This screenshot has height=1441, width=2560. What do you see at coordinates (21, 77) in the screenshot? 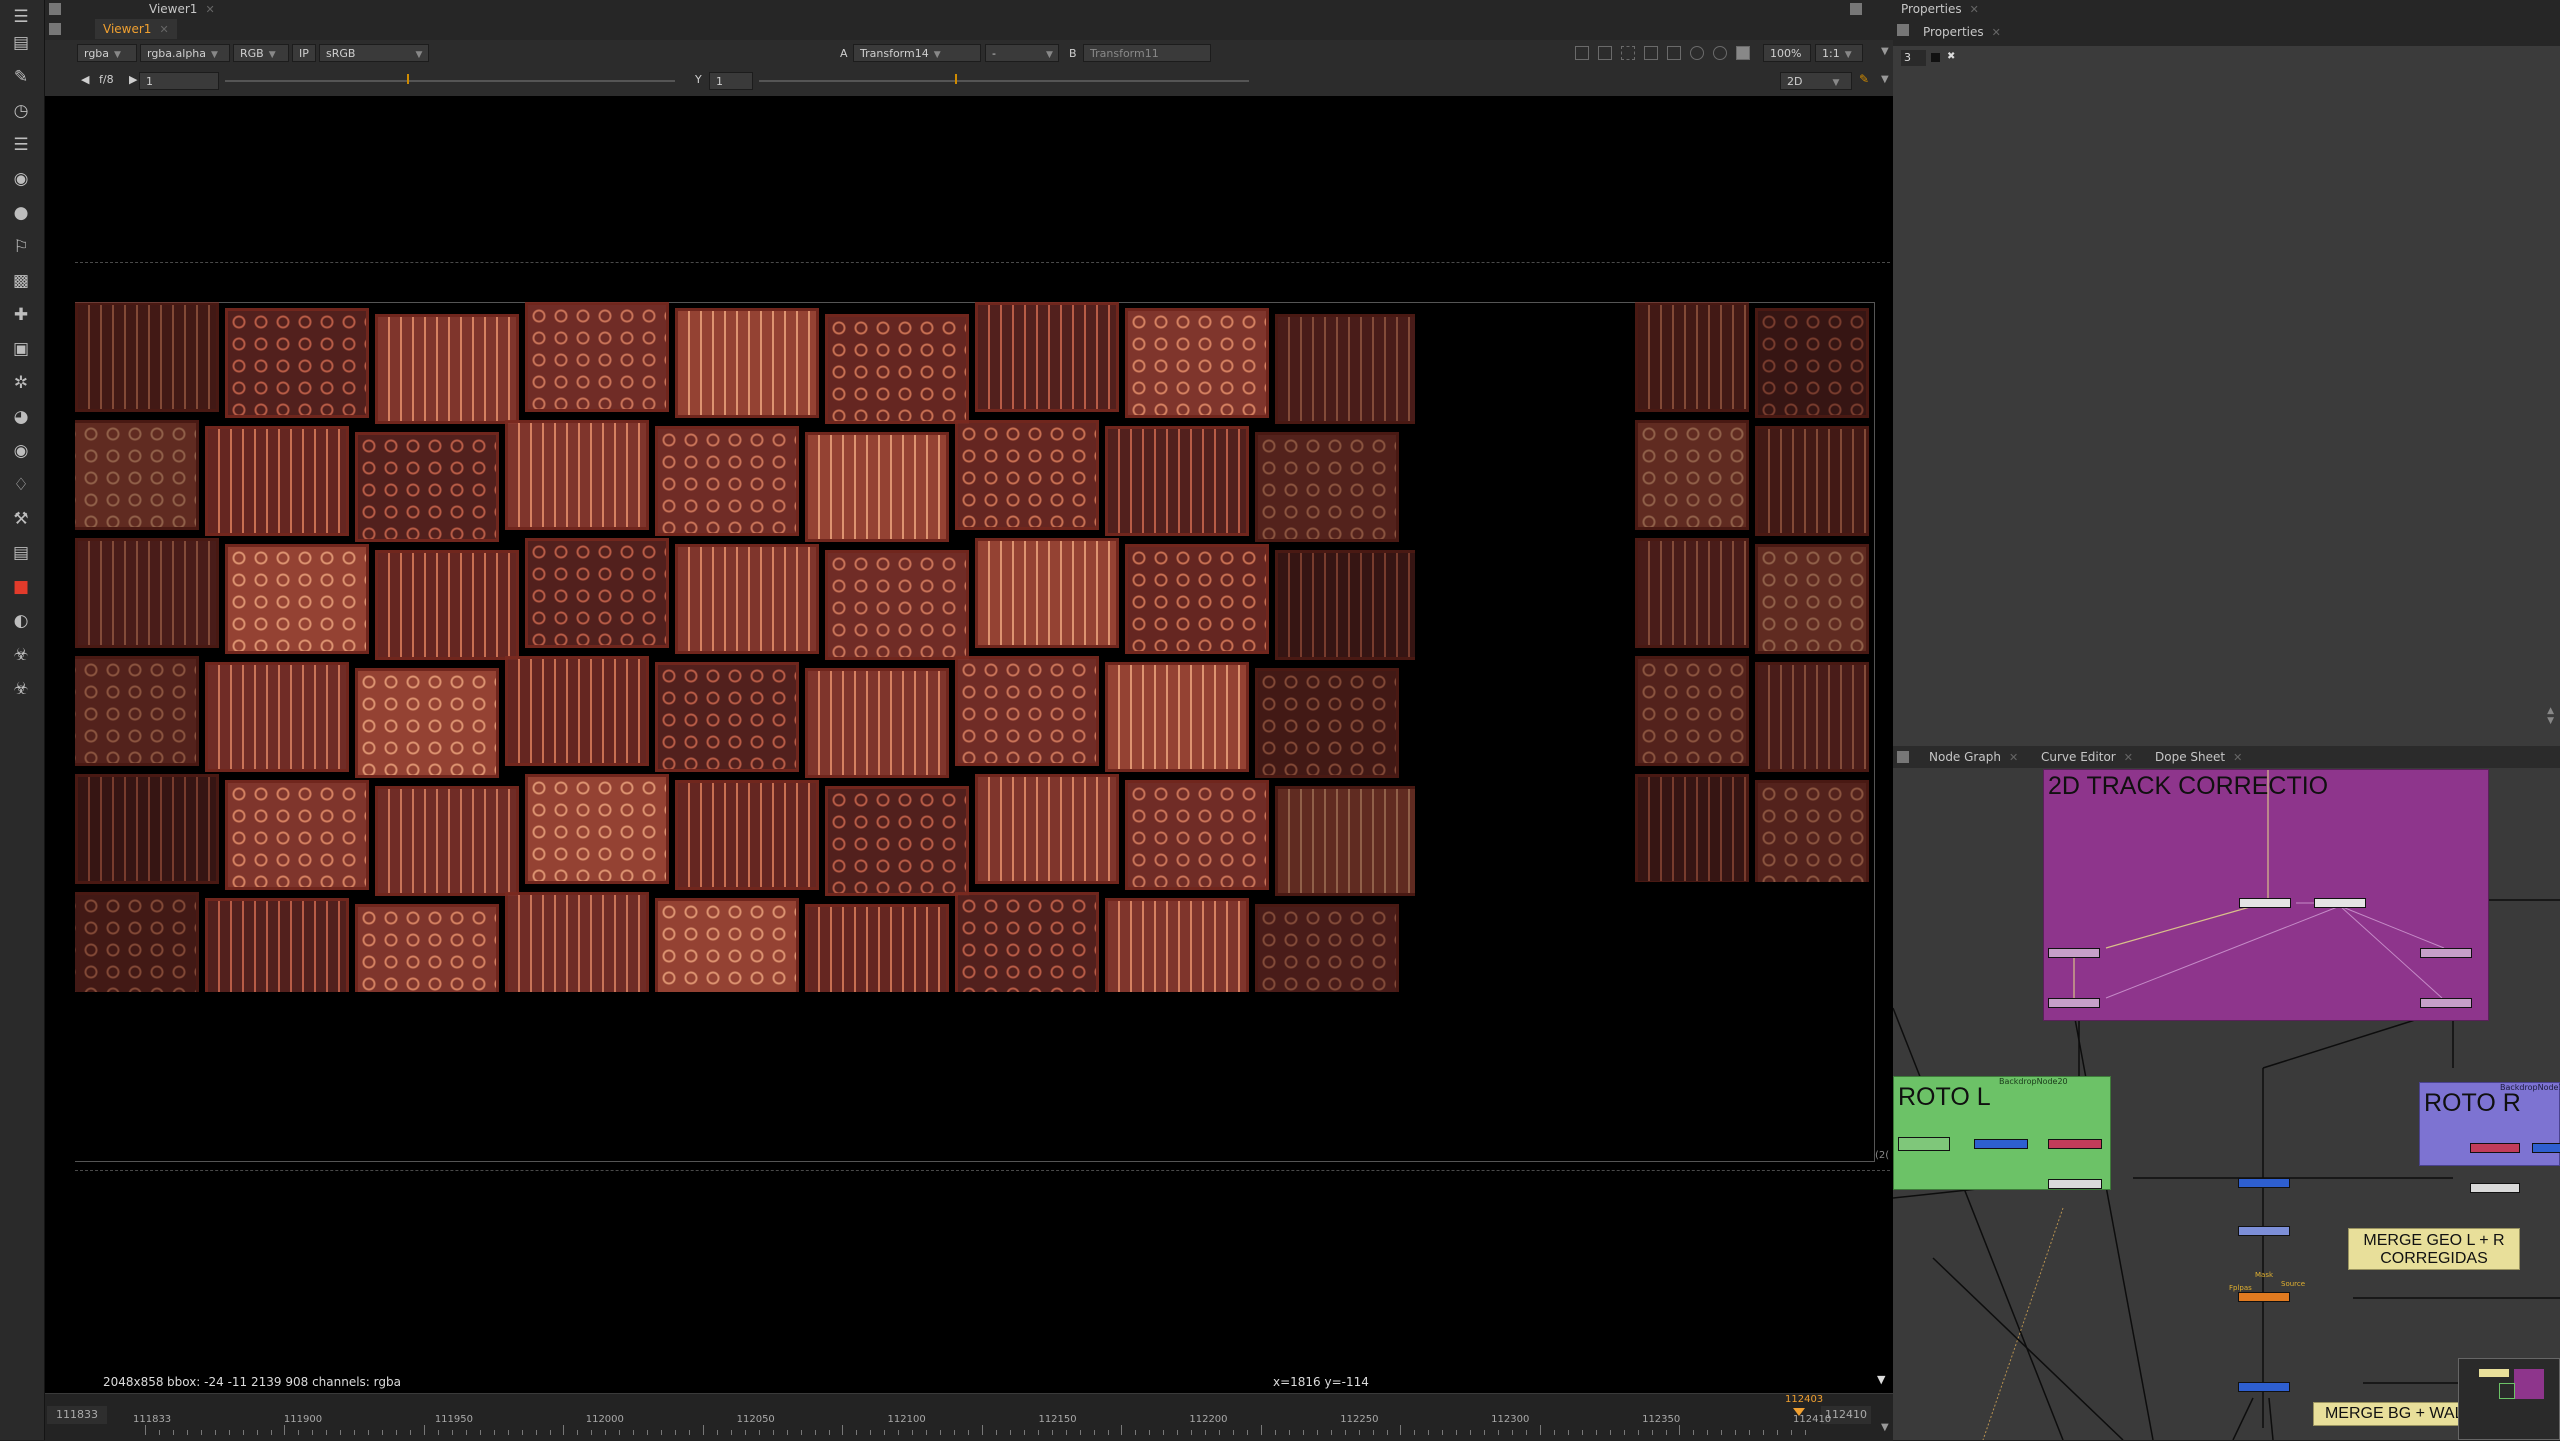
I see `paint-brush-icon: ✎` at bounding box center [21, 77].